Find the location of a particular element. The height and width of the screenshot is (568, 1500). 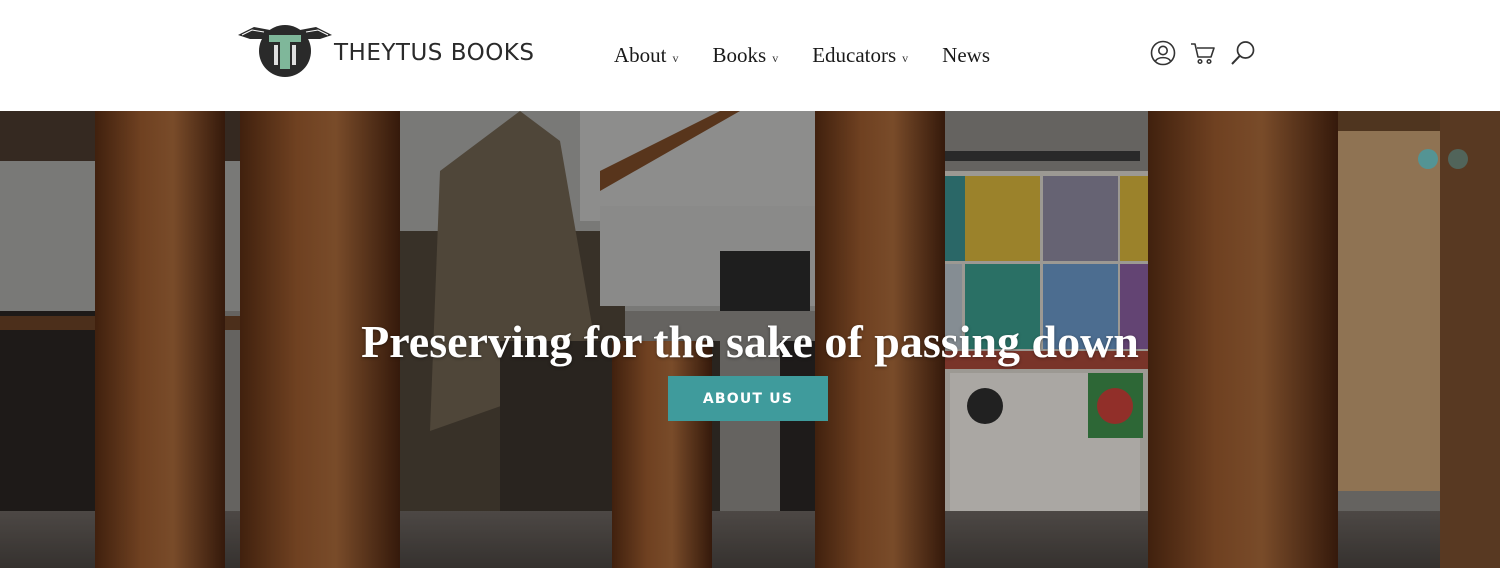

nav-label: News is located at coordinates (966, 55).